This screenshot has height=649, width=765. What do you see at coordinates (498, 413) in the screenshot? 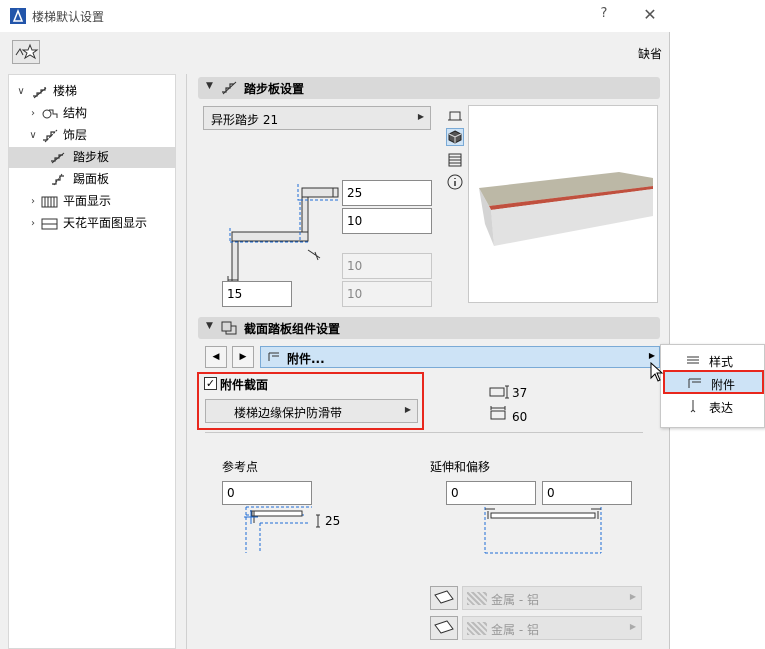
I see `width-dimension-icon` at bounding box center [498, 413].